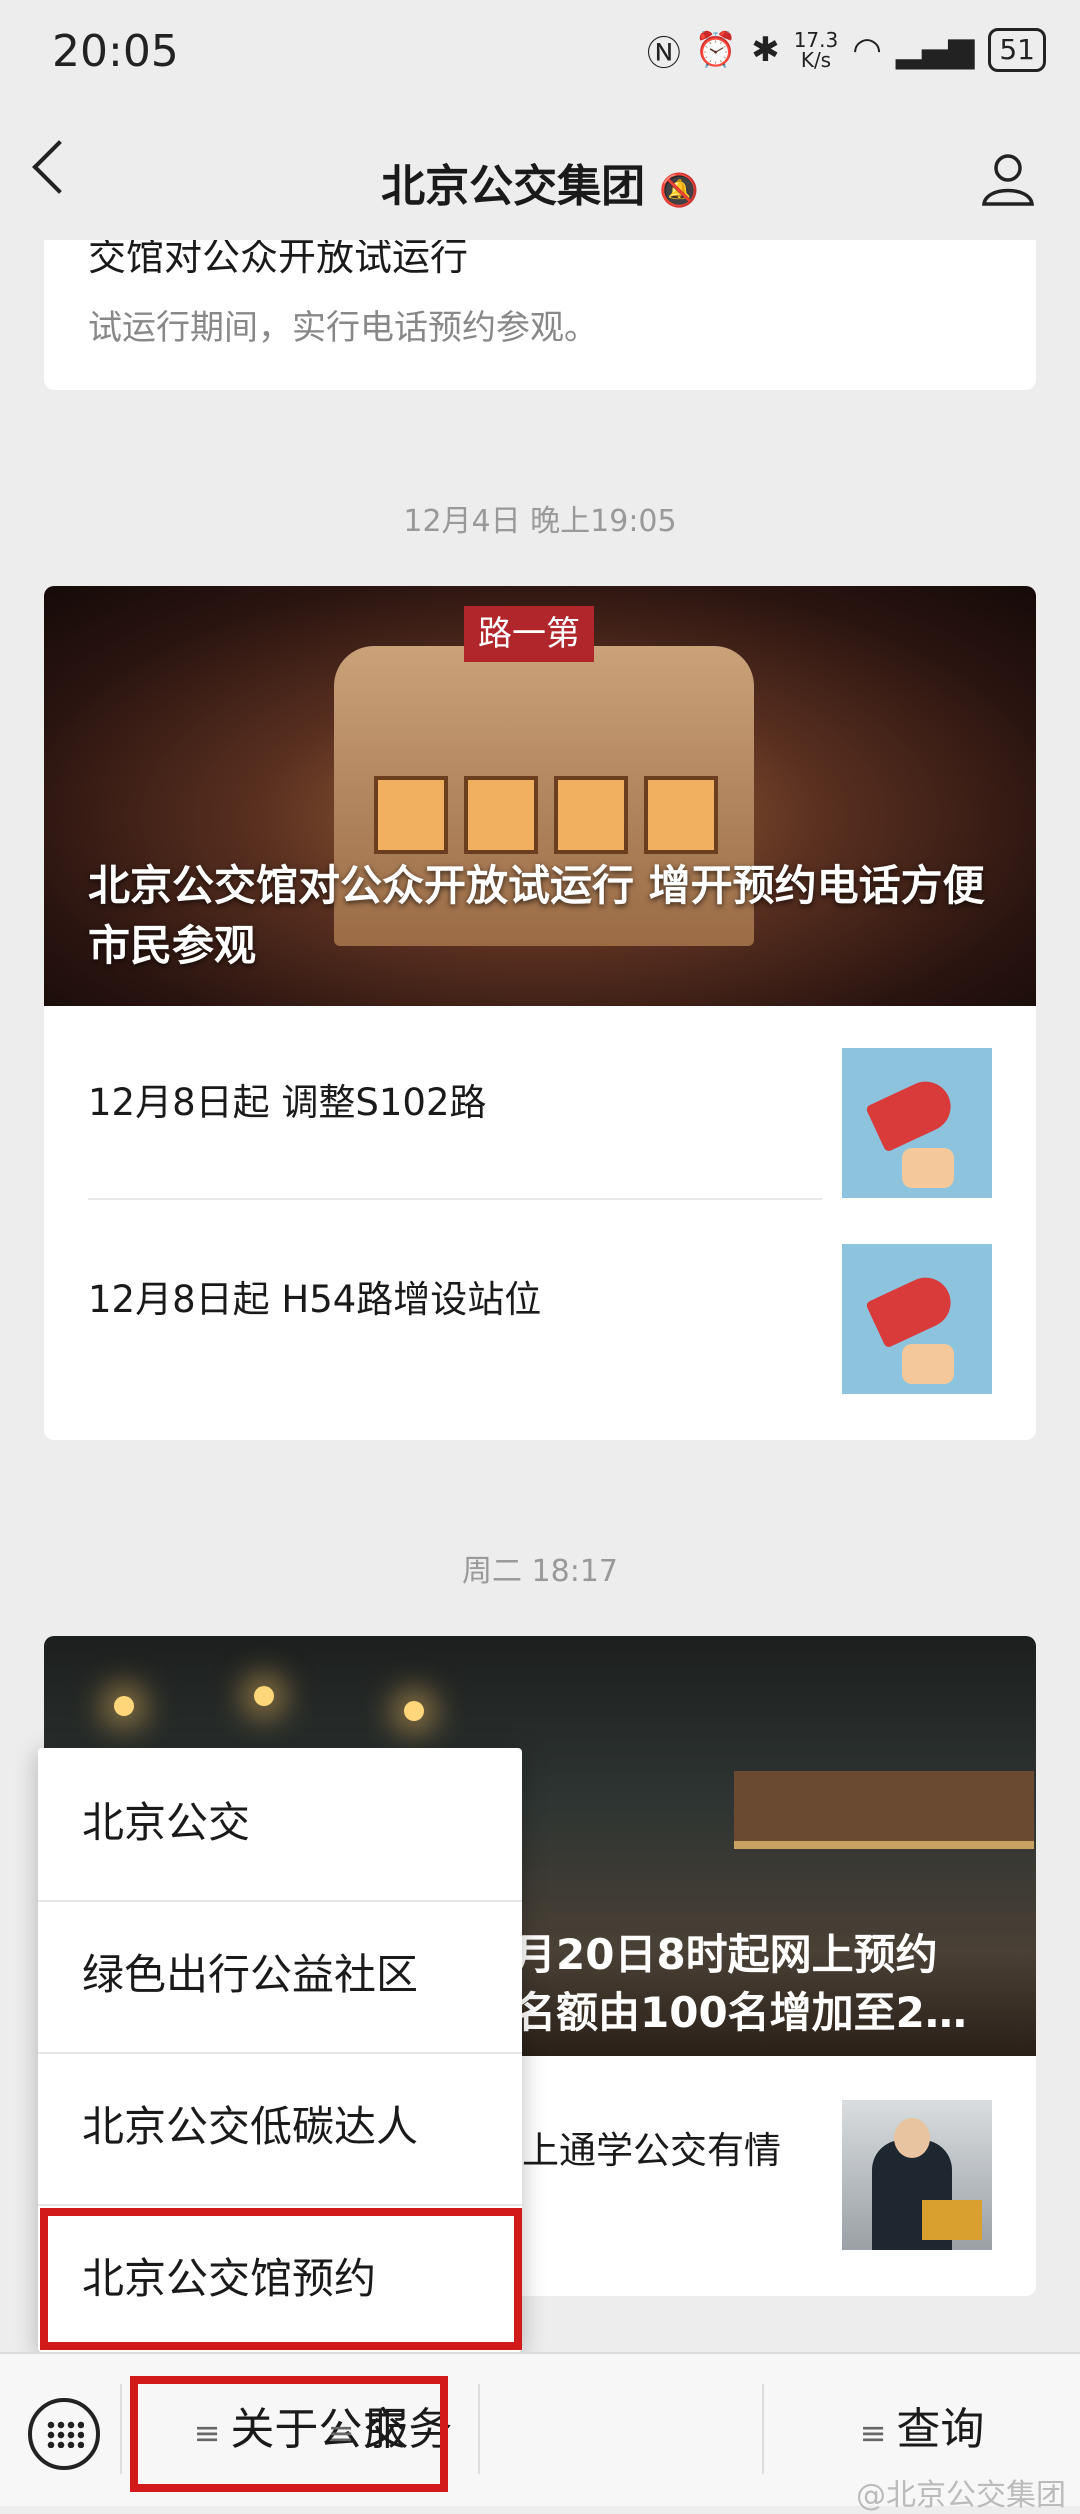 The width and height of the screenshot is (1080, 2514). What do you see at coordinates (280, 1975) in the screenshot?
I see `menu-item-green-travel: 绿色出行公益社区` at bounding box center [280, 1975].